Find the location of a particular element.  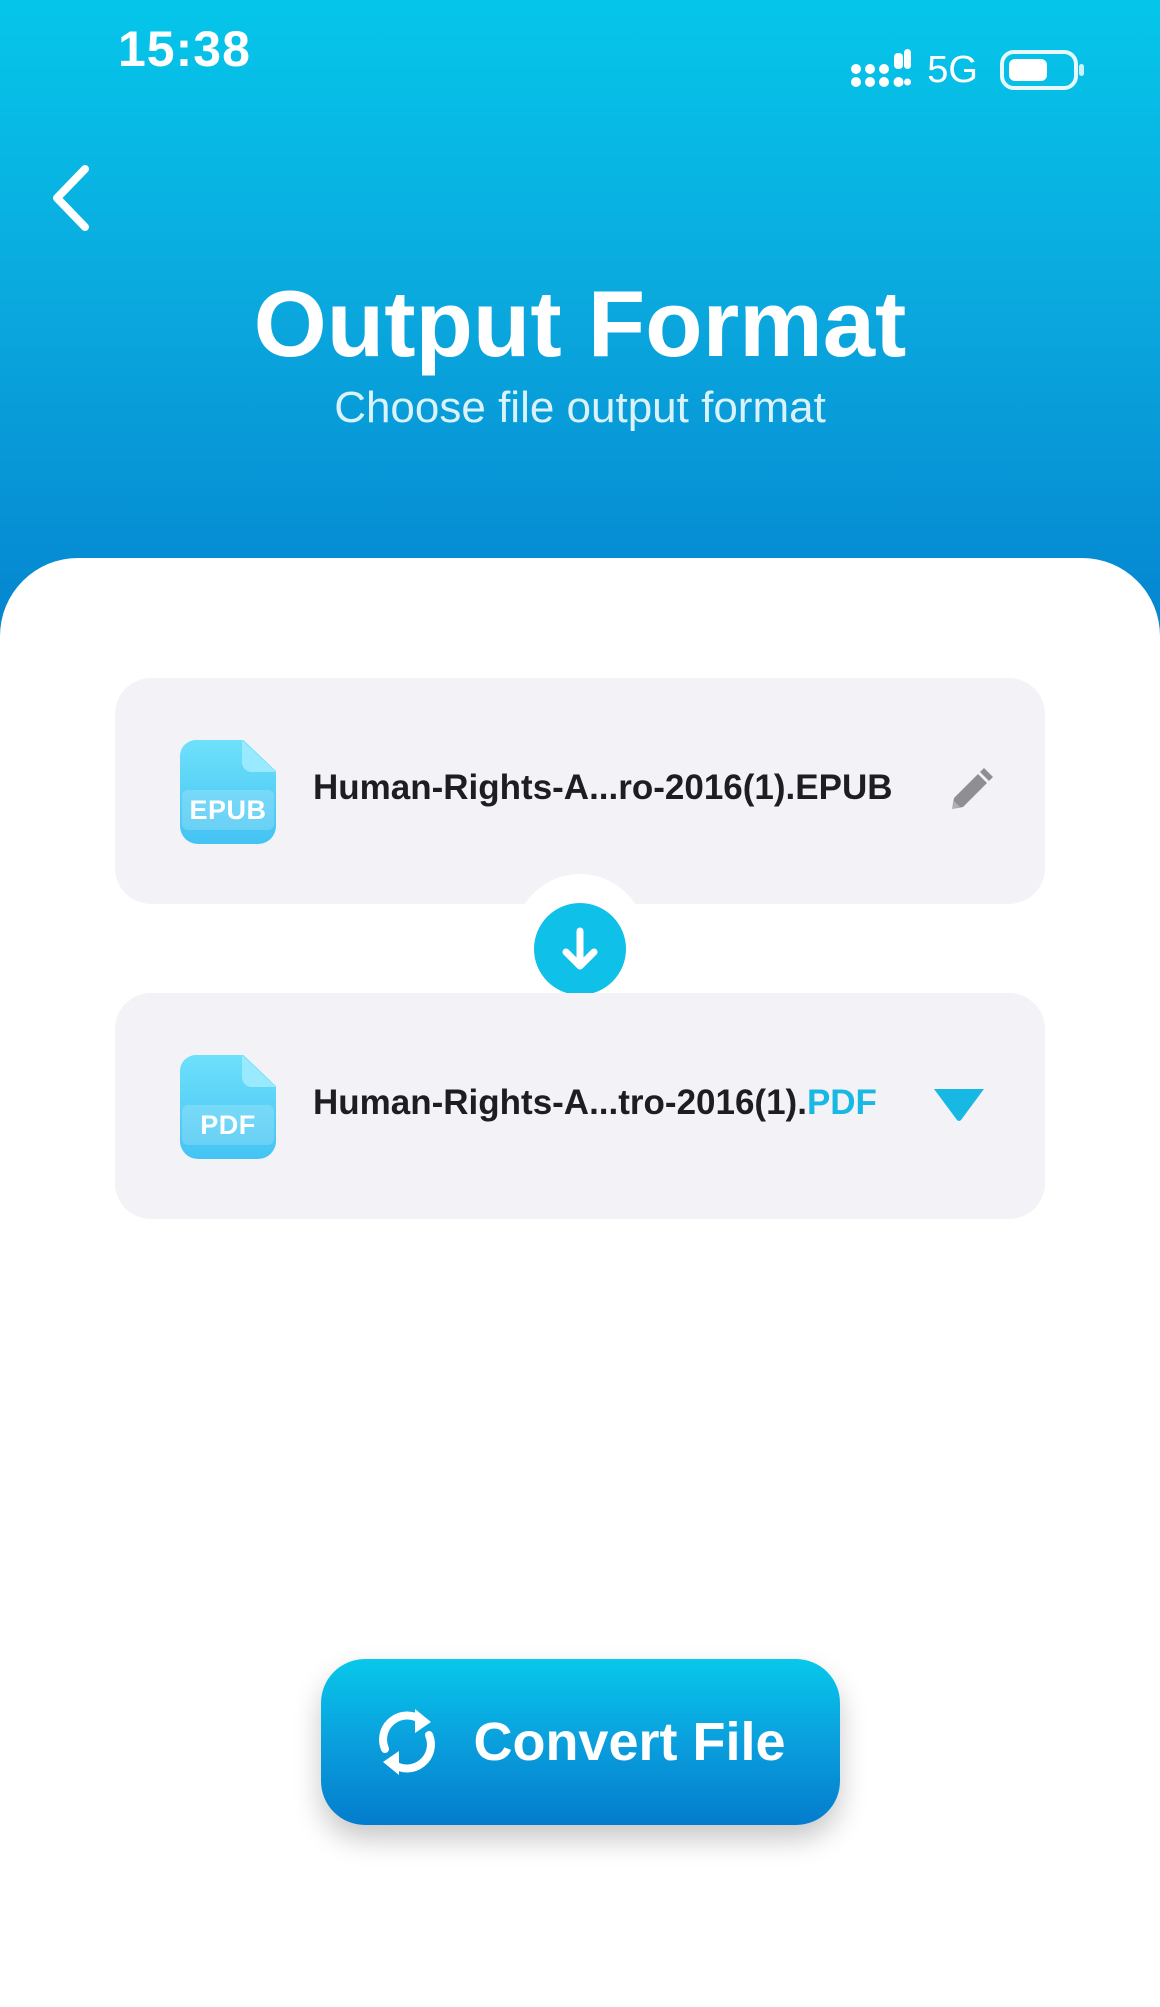

chevron-left-icon is located at coordinates (71, 198).